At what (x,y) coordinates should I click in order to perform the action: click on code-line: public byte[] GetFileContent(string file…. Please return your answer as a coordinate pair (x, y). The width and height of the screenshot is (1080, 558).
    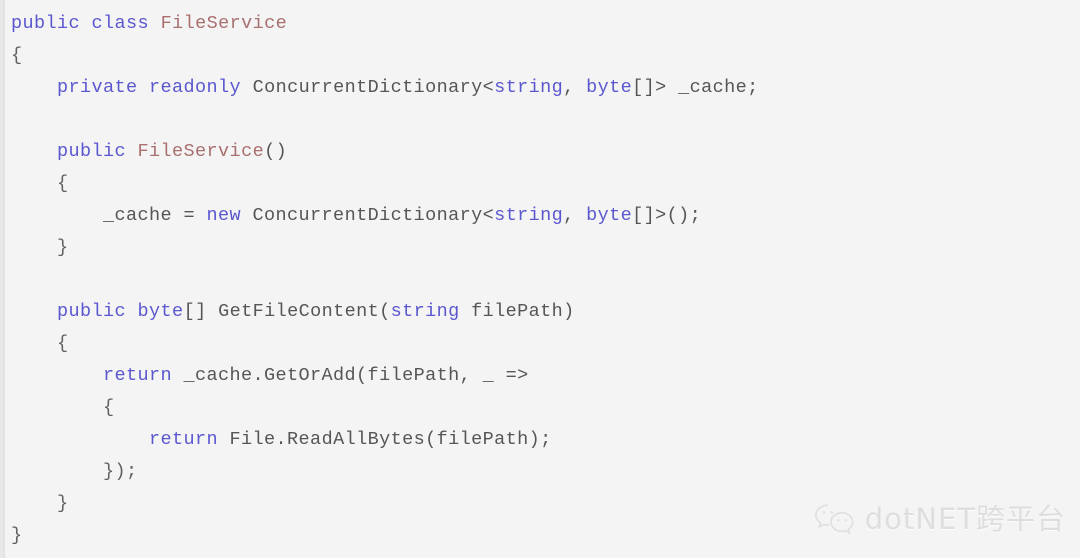
    Looking at the image, I should click on (385, 312).